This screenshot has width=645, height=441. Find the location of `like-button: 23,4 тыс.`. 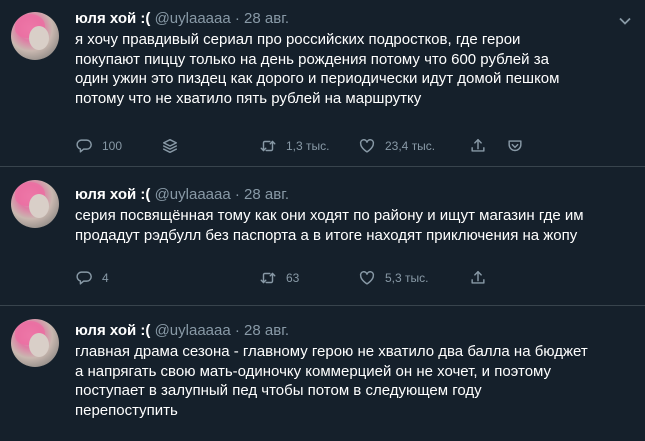

like-button: 23,4 тыс. is located at coordinates (396, 146).